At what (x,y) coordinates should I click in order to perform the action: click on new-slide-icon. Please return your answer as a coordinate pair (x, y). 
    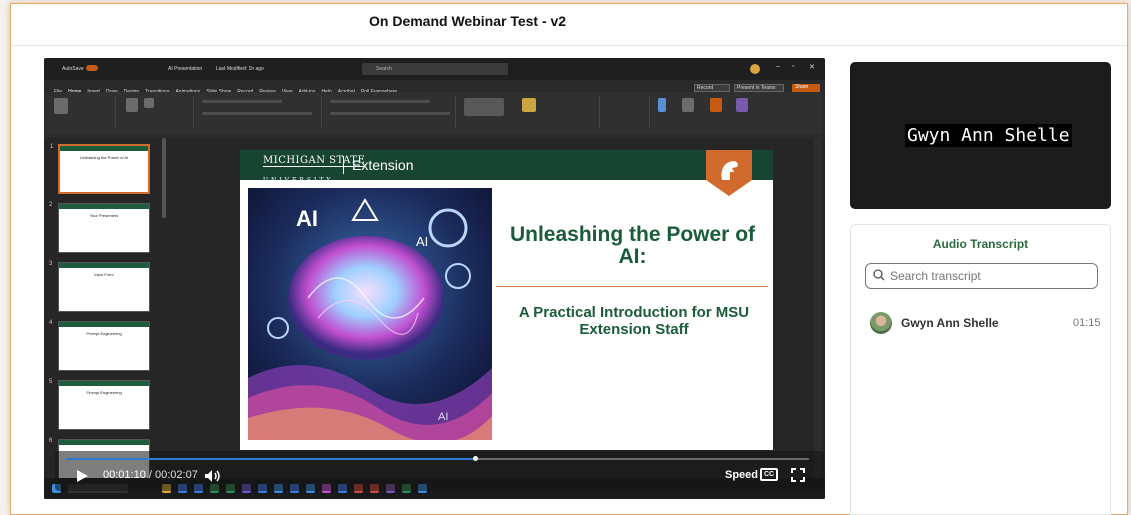
    Looking at the image, I should click on (132, 105).